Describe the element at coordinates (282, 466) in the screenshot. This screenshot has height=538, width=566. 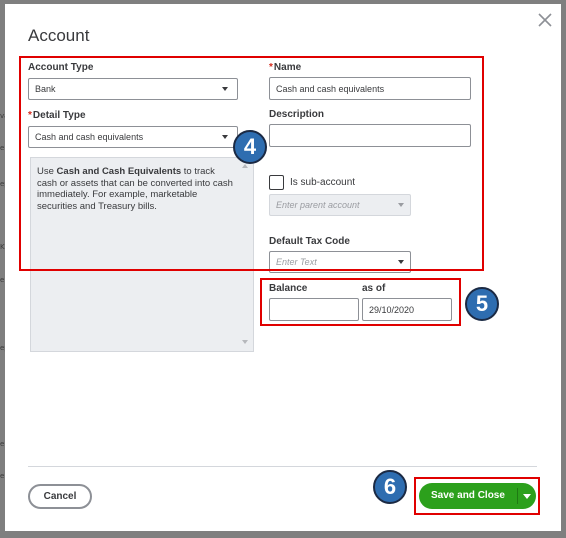
I see `footer-divider` at that location.